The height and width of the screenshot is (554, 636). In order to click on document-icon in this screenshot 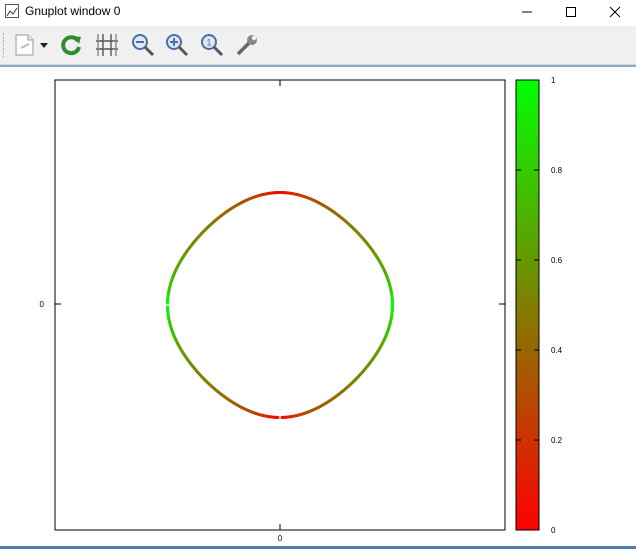, I will do `click(25, 45)`.